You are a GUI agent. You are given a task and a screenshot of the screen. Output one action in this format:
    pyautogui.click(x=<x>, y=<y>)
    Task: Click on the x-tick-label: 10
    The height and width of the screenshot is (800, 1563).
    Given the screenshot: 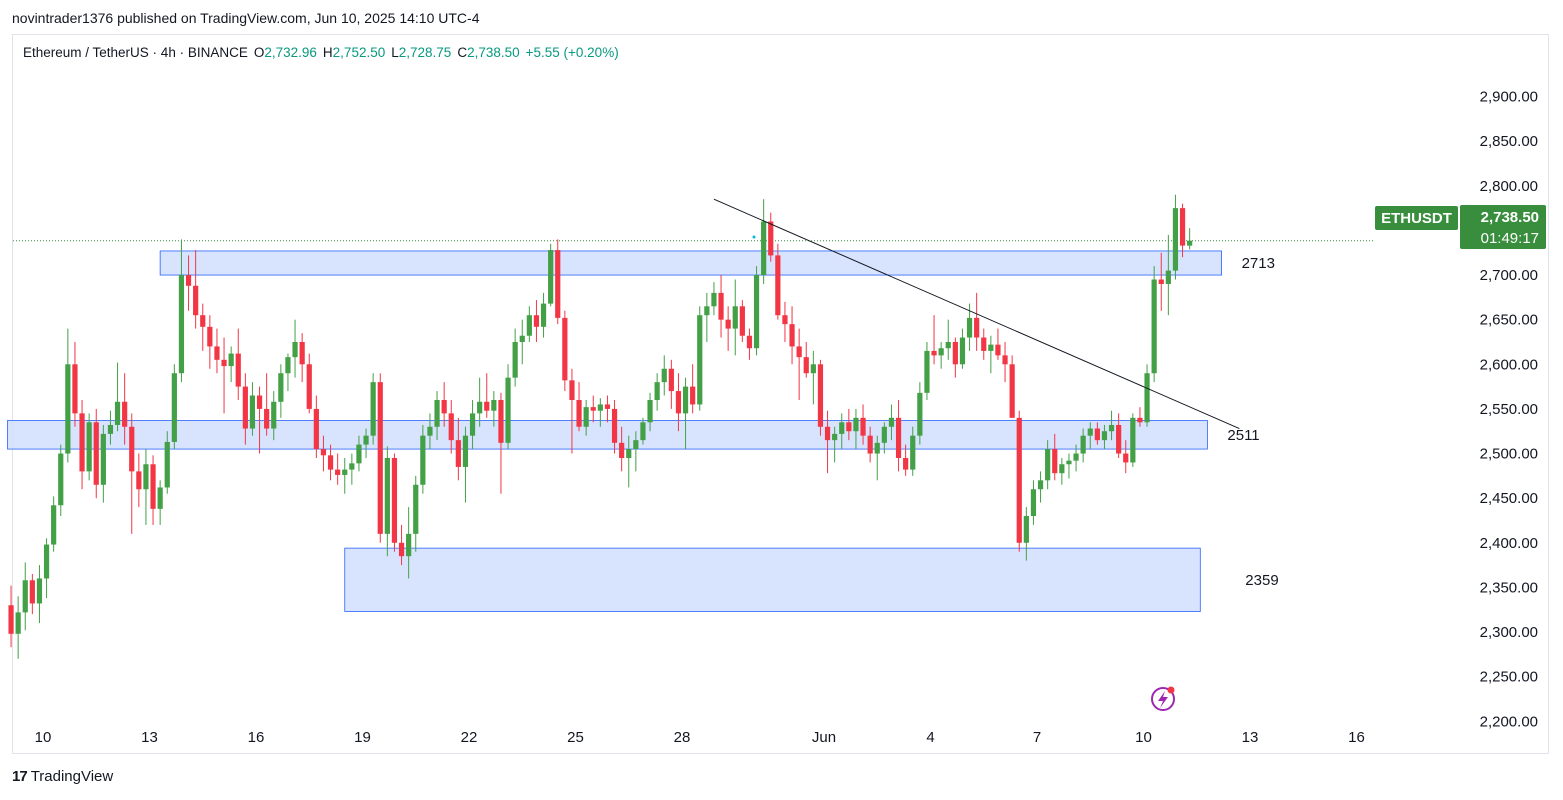 What is the action you would take?
    pyautogui.click(x=1143, y=737)
    